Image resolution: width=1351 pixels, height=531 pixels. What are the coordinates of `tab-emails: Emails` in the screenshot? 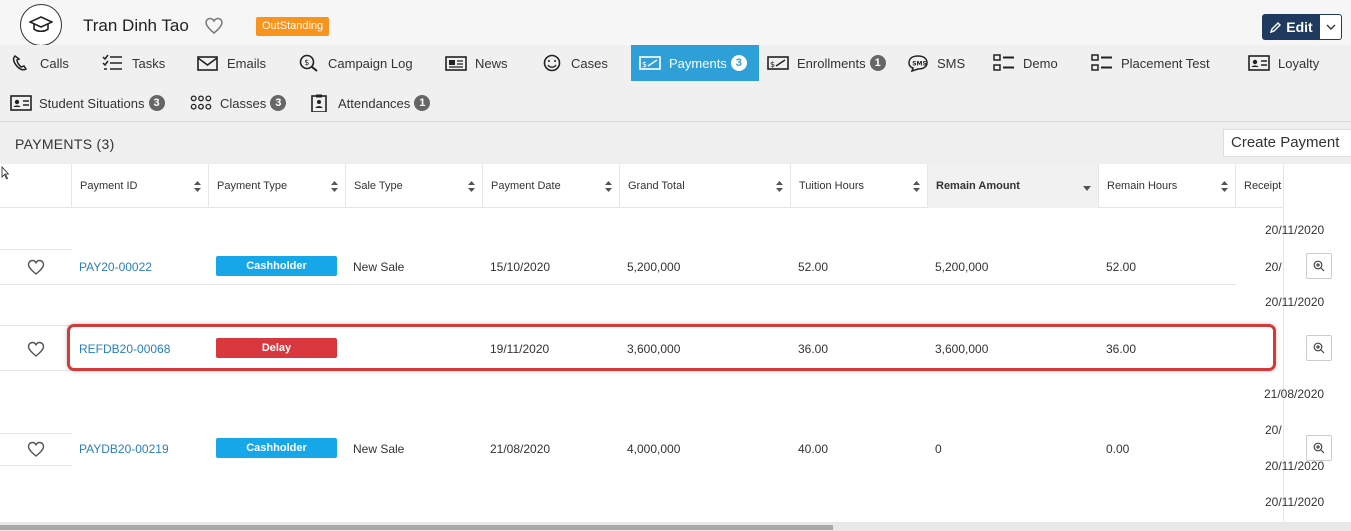 It's located at (231, 63).